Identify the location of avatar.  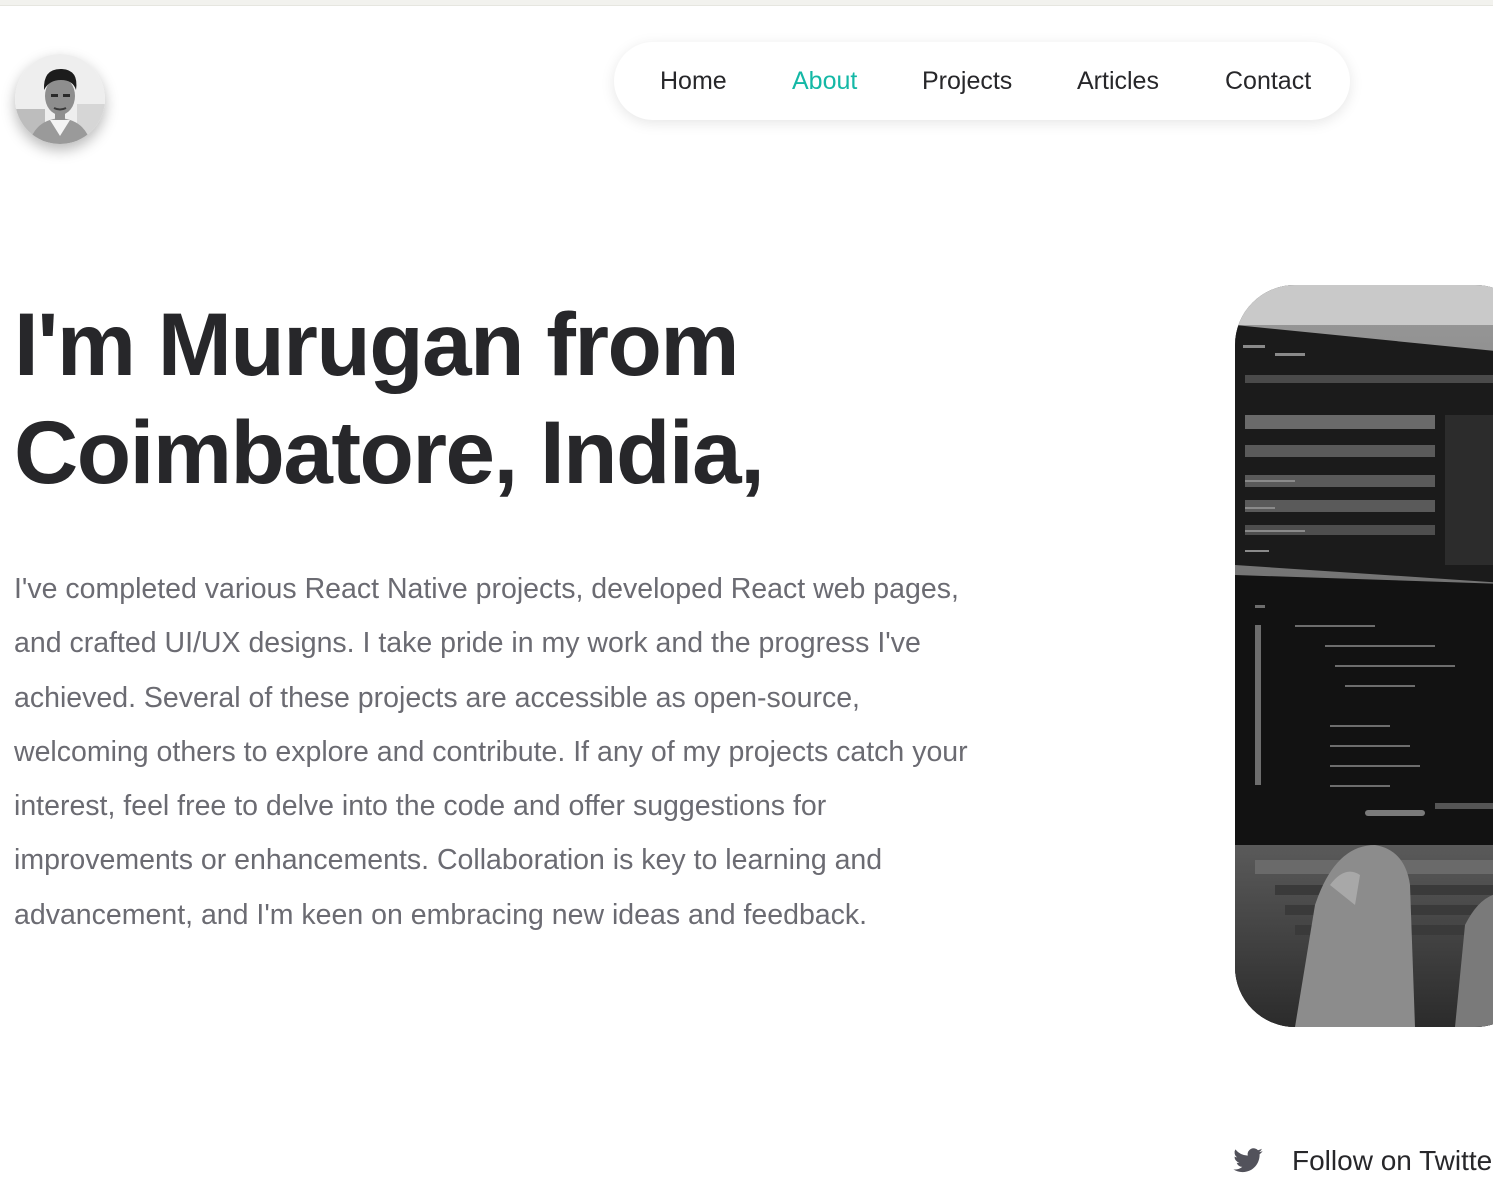
(60, 99).